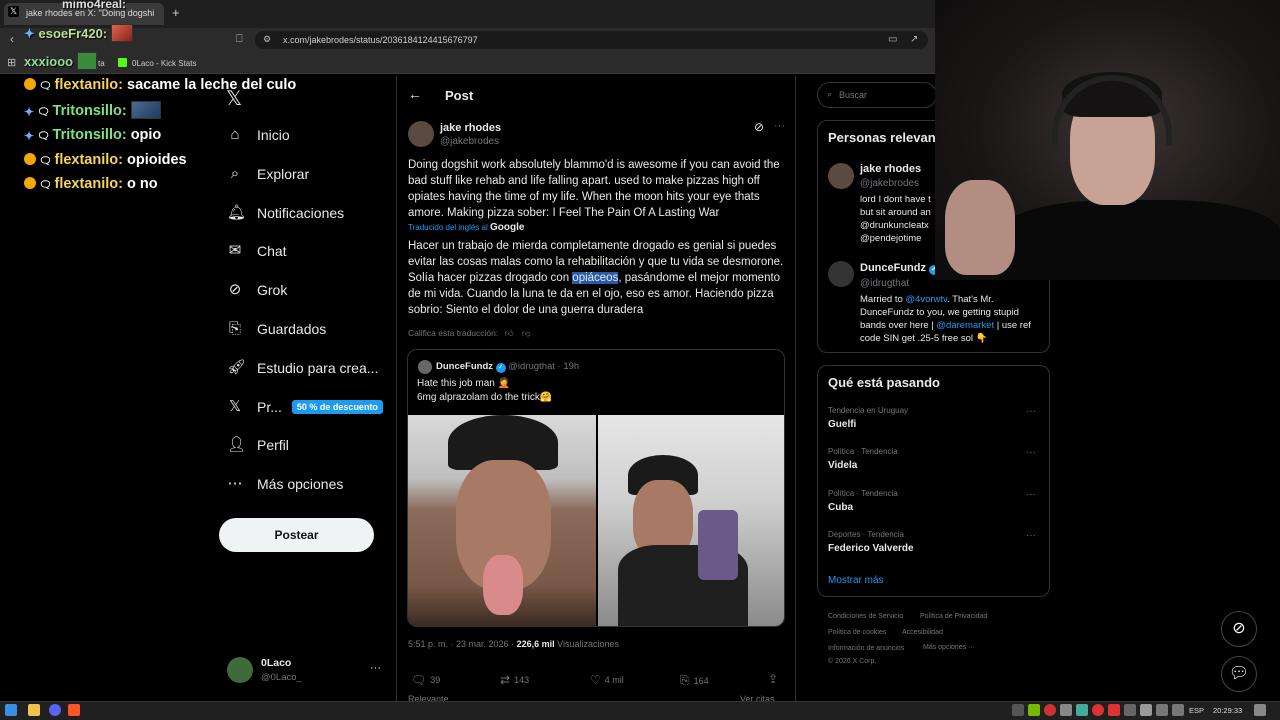 This screenshot has height=720, width=1280. Describe the element at coordinates (285, 484) in the screenshot. I see `nav-item-m-s-opciones: ⋯ Más opciones` at that location.